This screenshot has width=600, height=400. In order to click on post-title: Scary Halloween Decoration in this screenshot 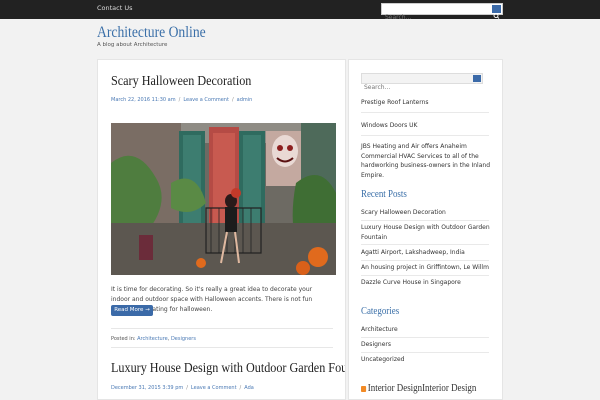, I will do `click(181, 81)`.